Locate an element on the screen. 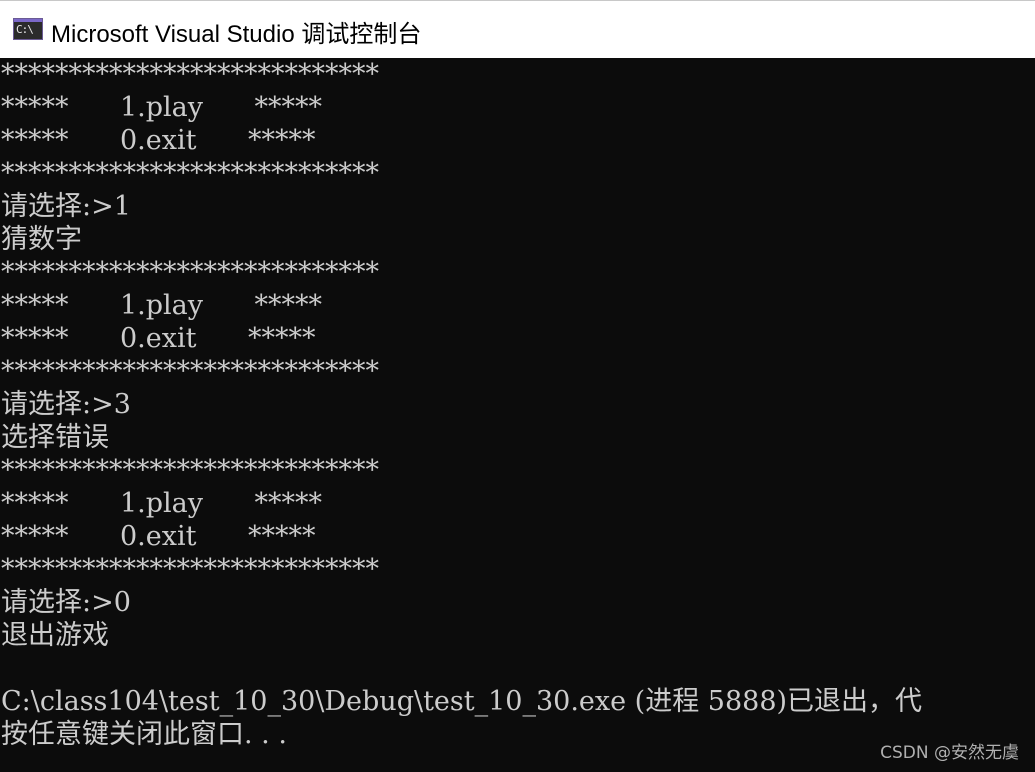 This screenshot has height=772, width=1035. window-title: Microsoft Visual Studio 调试控制台 is located at coordinates (236, 34).